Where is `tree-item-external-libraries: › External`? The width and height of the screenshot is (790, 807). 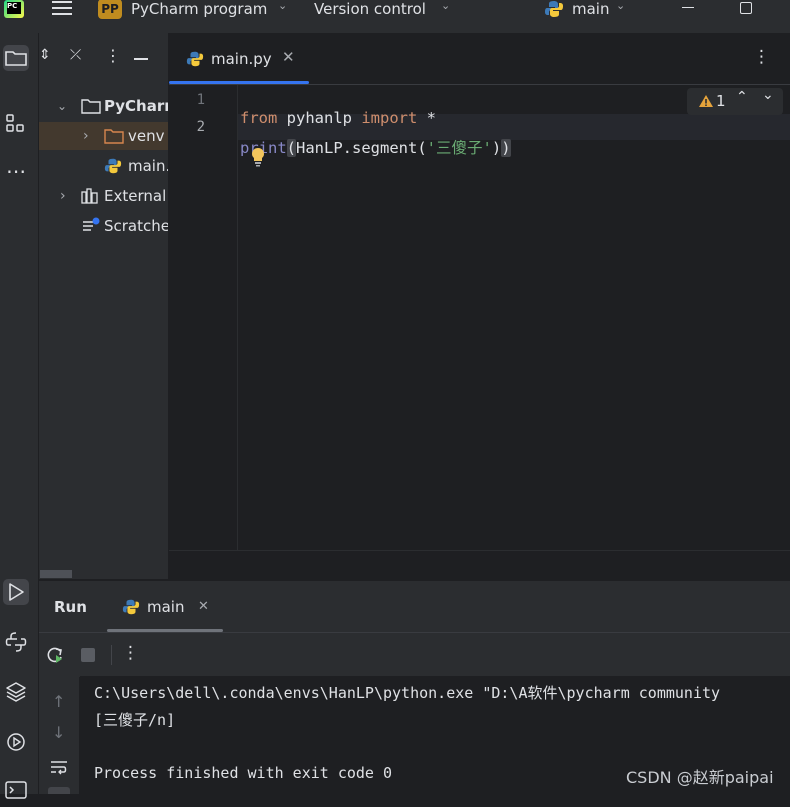 tree-item-external-libraries: › External is located at coordinates (103, 196).